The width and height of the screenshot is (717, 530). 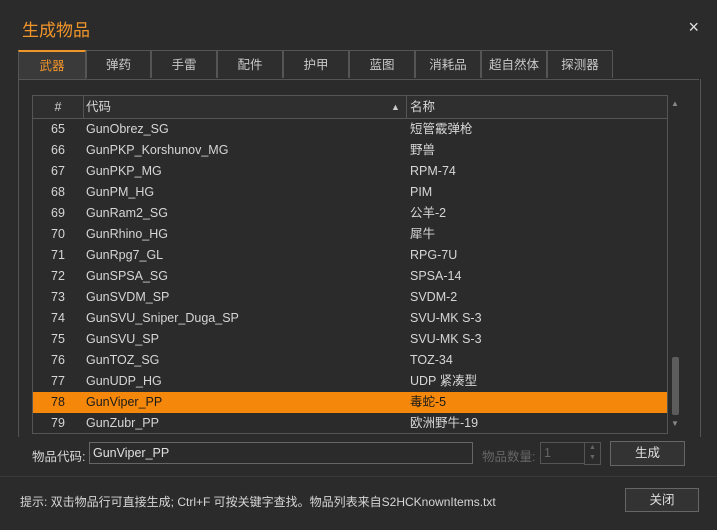 What do you see at coordinates (58, 360) in the screenshot?
I see `cell-num: 76` at bounding box center [58, 360].